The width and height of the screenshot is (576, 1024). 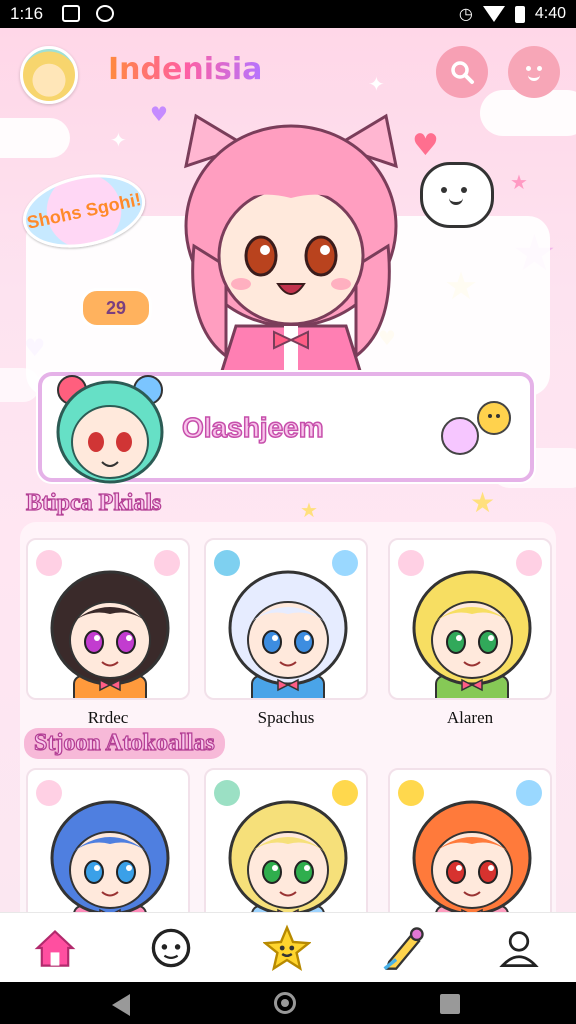 I want to click on nav-create, so click(x=403, y=948).